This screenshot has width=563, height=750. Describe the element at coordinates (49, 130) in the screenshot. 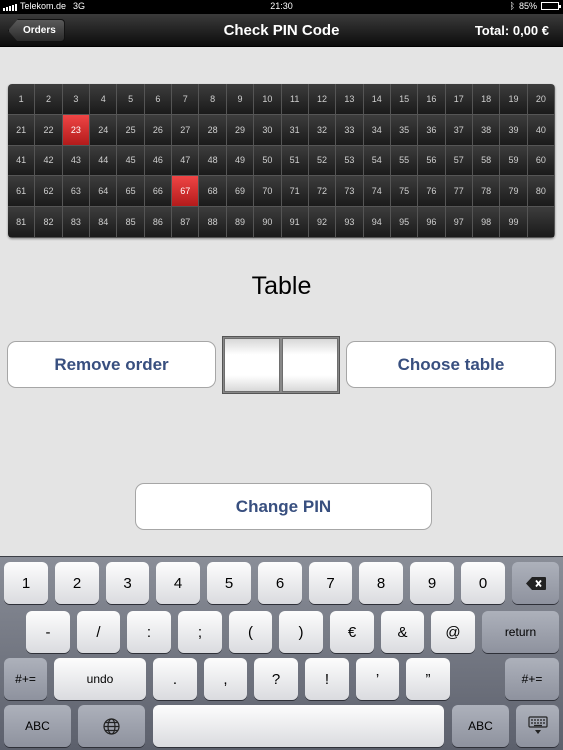

I see `table-cell: 22` at that location.